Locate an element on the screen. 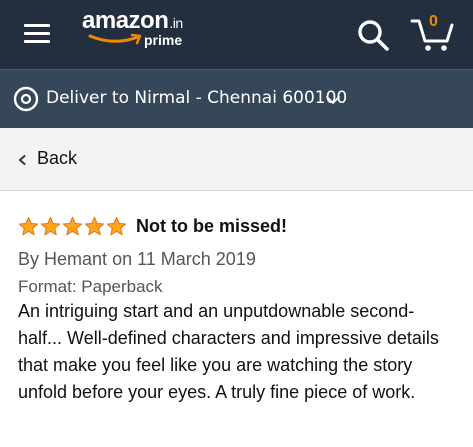 The height and width of the screenshot is (447, 473). smile-arrow-icon is located at coordinates (115, 39).